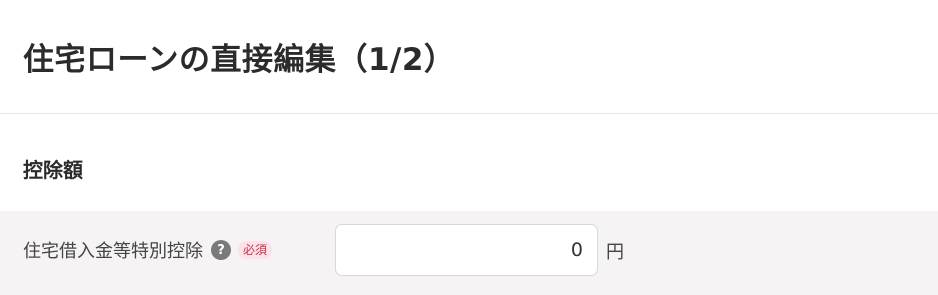 Image resolution: width=938 pixels, height=295 pixels. Describe the element at coordinates (53, 170) in the screenshot. I see `section-title: 控除額` at that location.